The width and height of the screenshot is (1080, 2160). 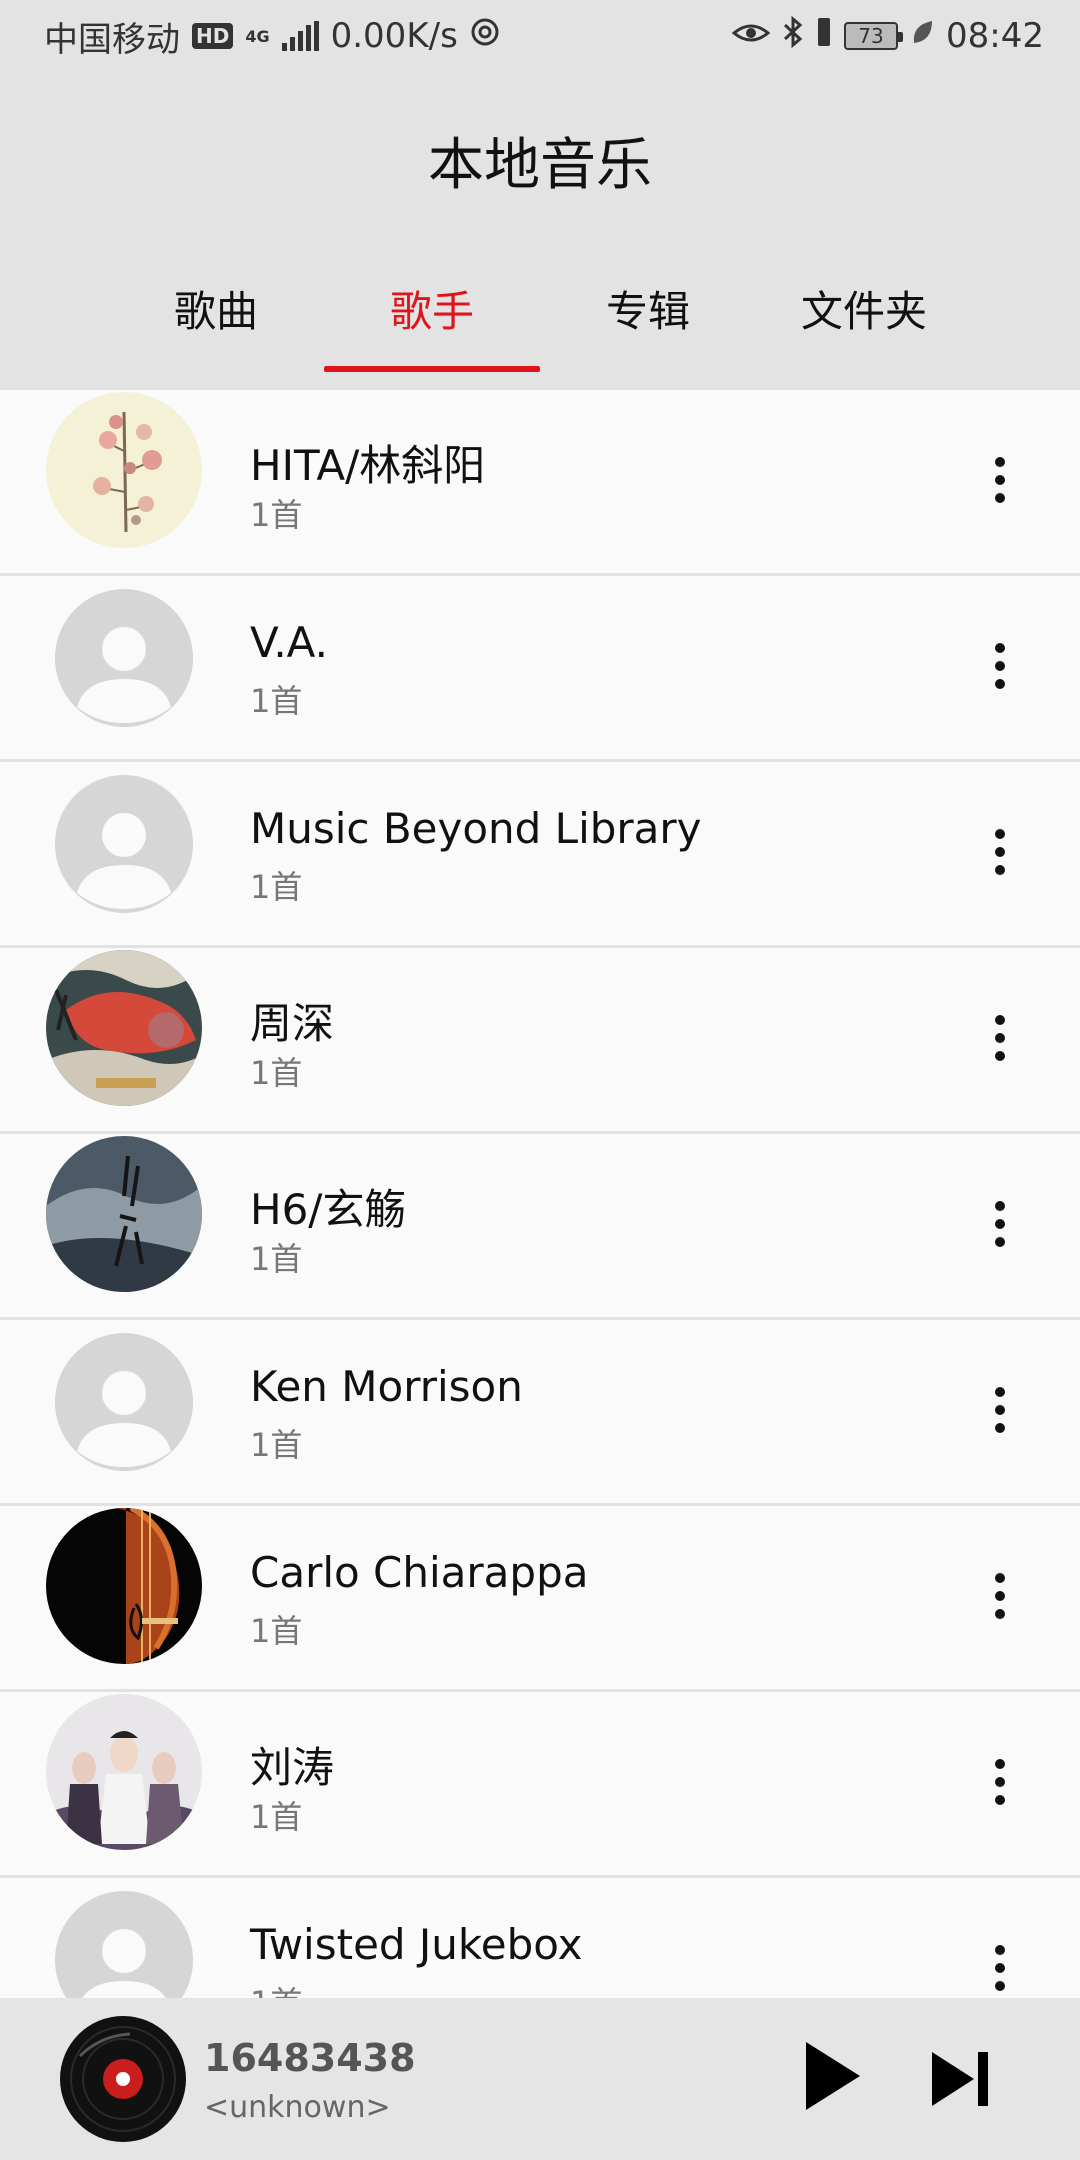 I want to click on artist-name: Carlo Chiarappa, so click(x=419, y=1572).